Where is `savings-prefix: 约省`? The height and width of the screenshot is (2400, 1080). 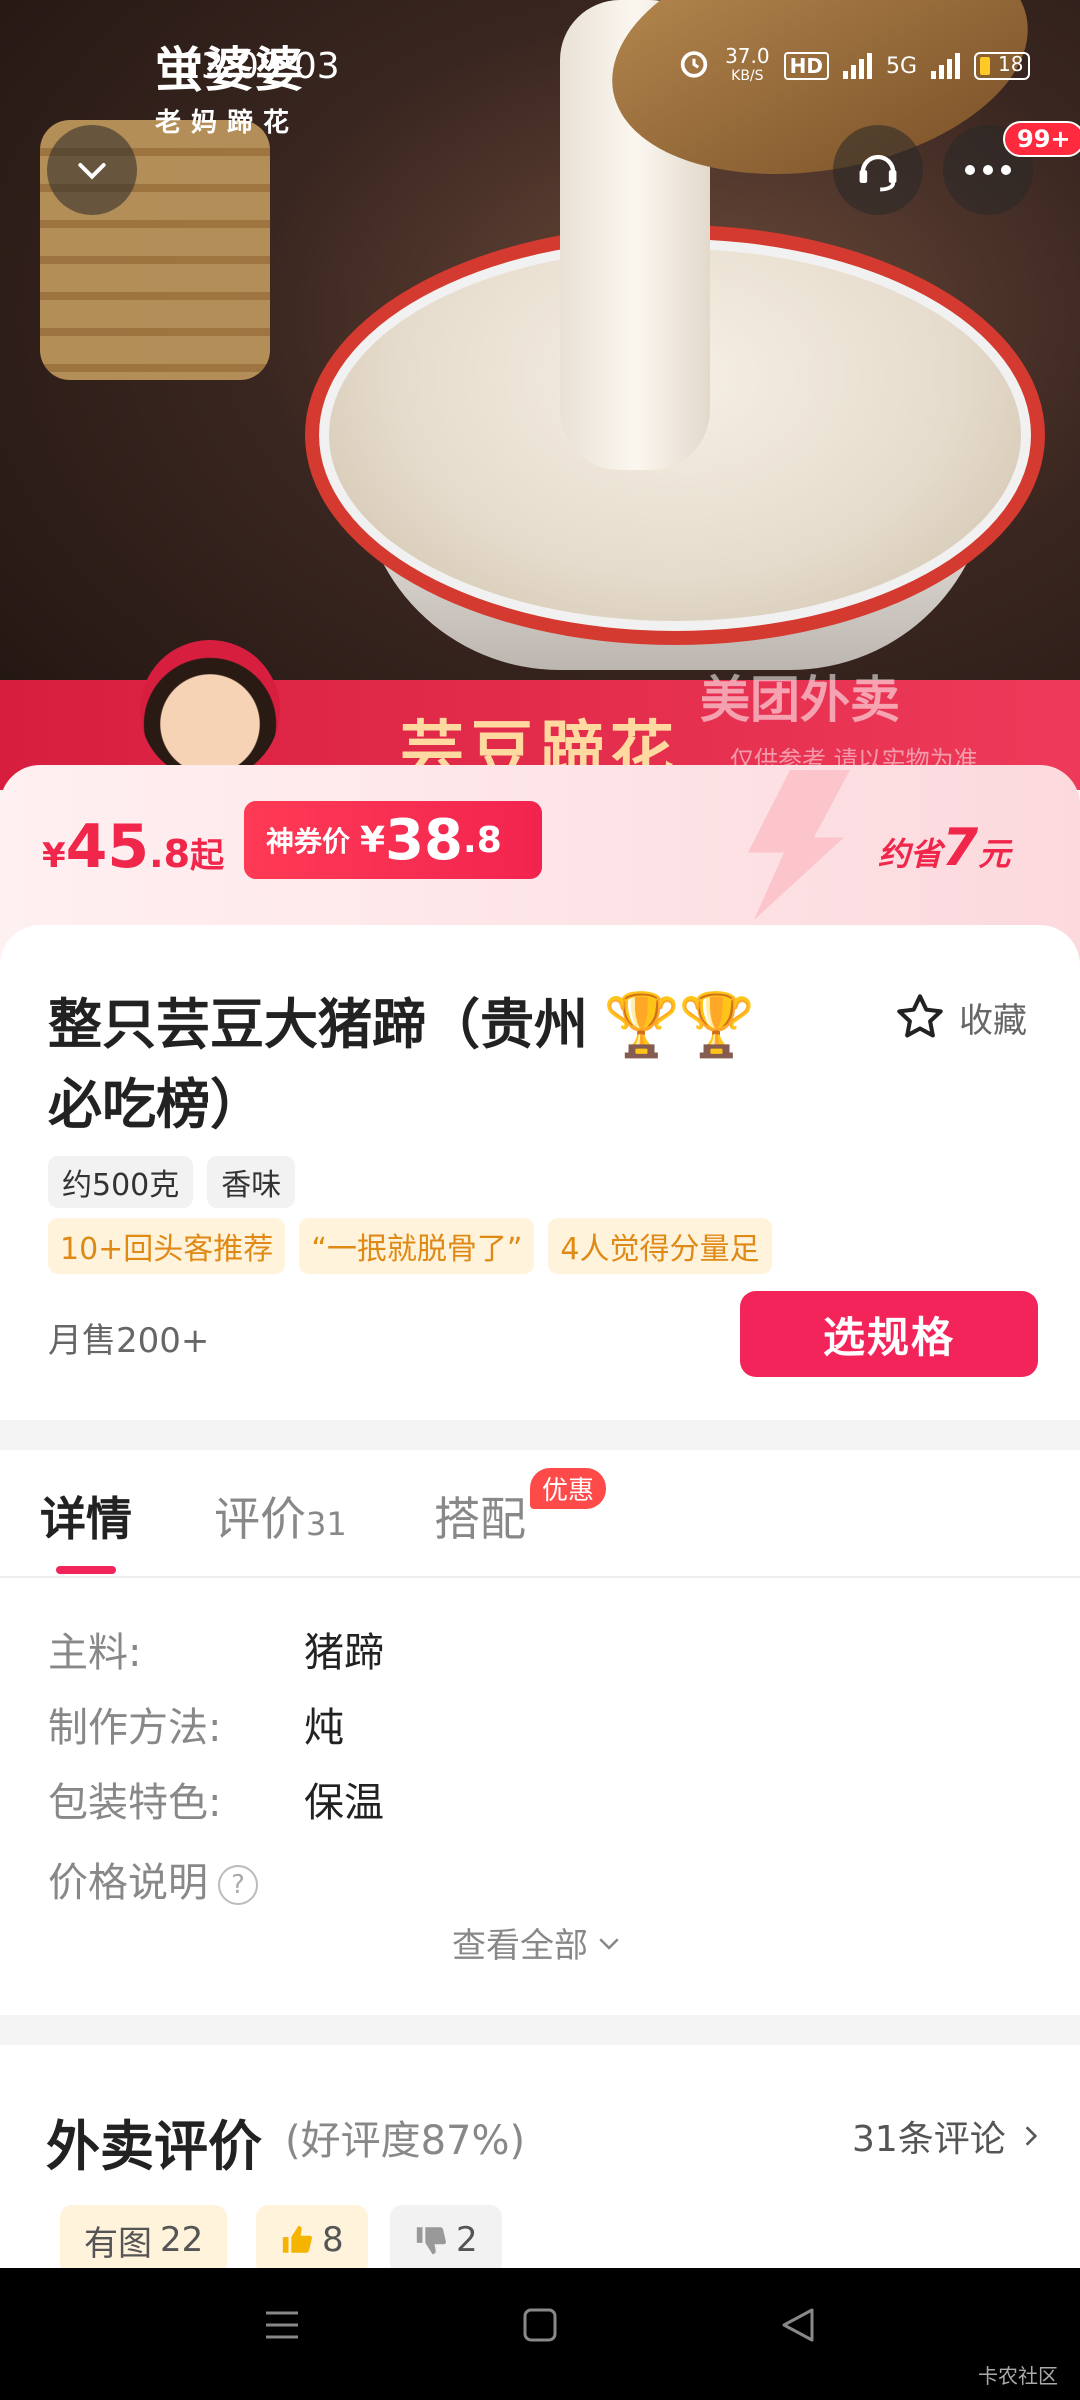 savings-prefix: 约省 is located at coordinates (910, 854).